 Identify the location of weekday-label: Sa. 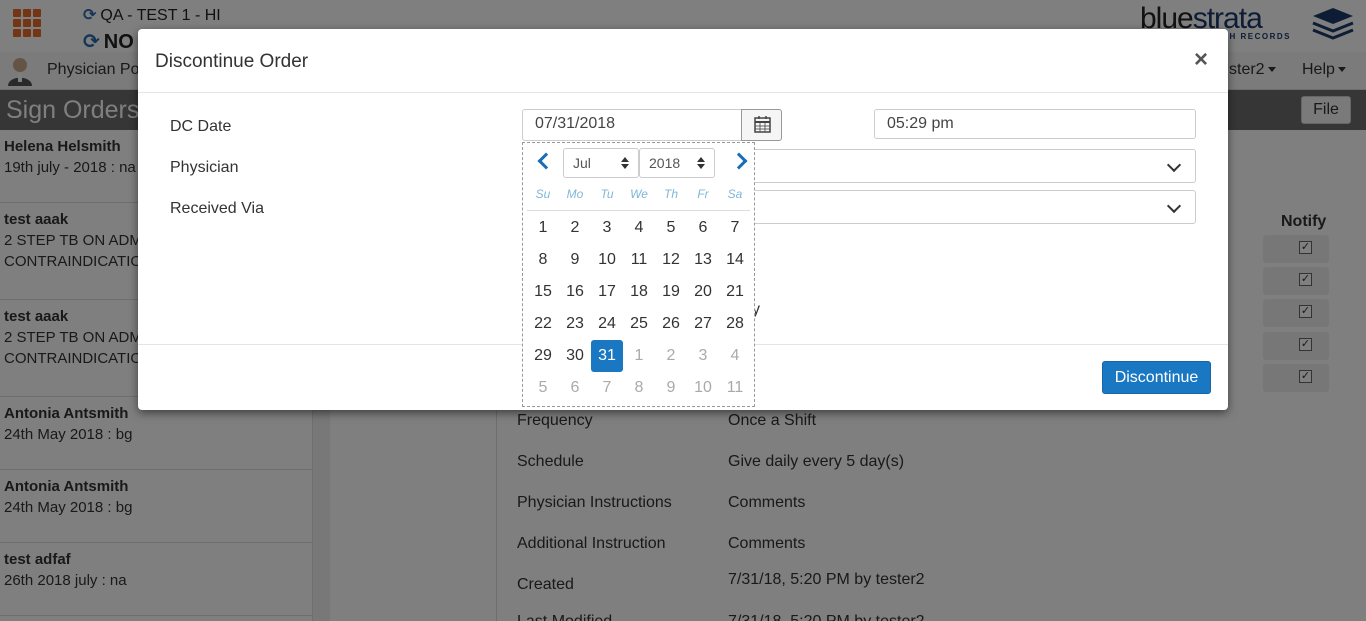
(735, 194).